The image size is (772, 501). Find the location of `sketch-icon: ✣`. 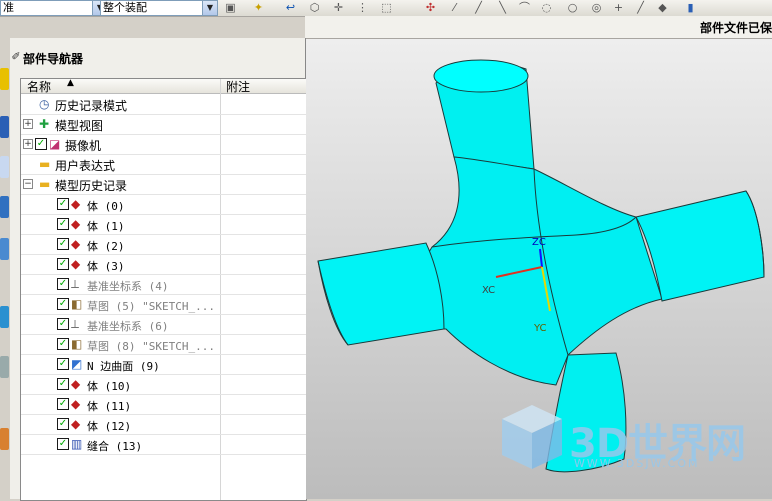

sketch-icon: ✣ is located at coordinates (430, 7).